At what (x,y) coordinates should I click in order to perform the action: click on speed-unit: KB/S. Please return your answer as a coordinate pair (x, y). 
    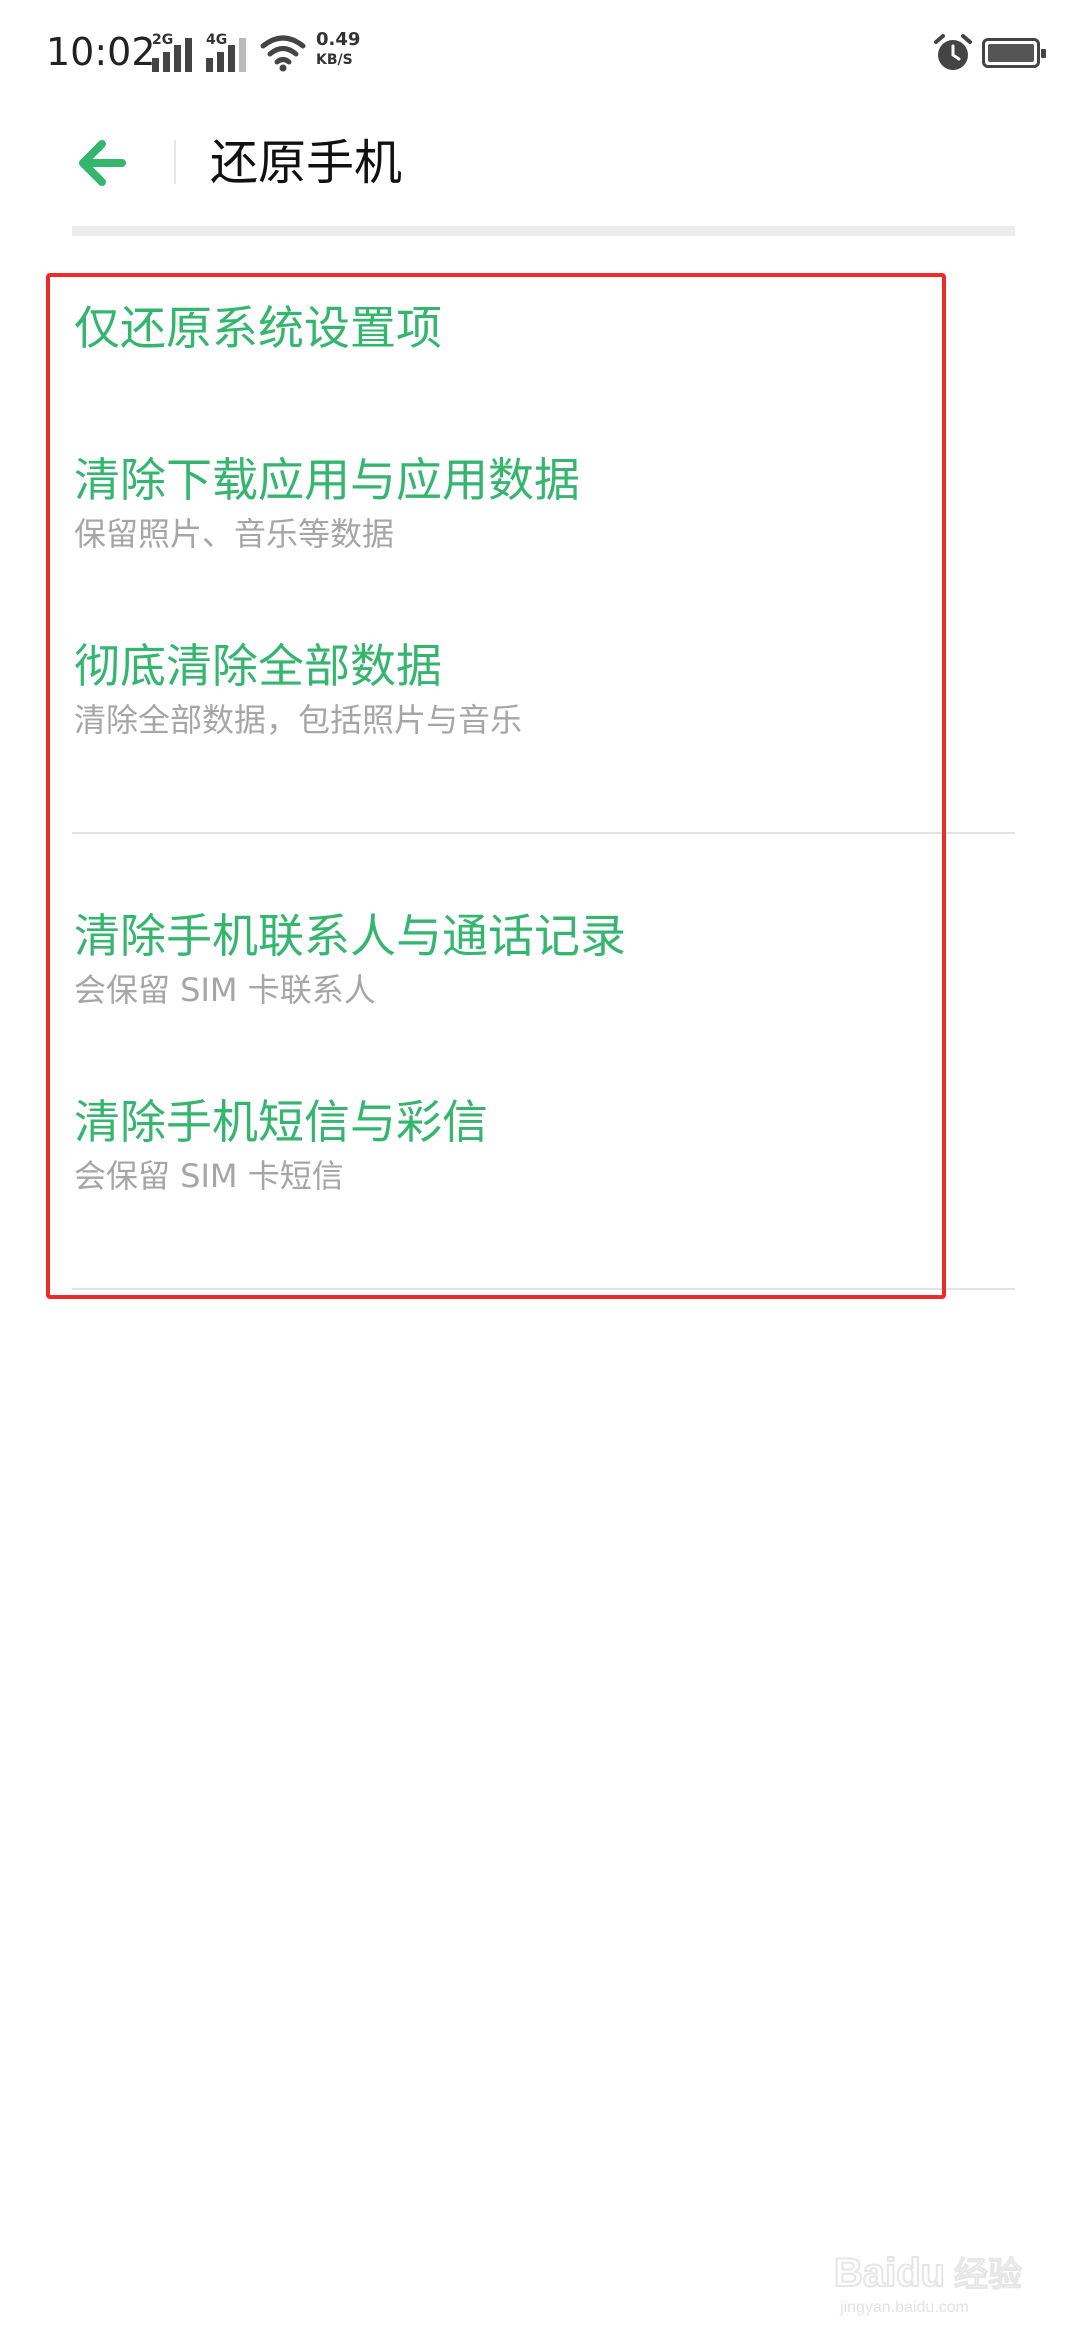
    Looking at the image, I should click on (334, 60).